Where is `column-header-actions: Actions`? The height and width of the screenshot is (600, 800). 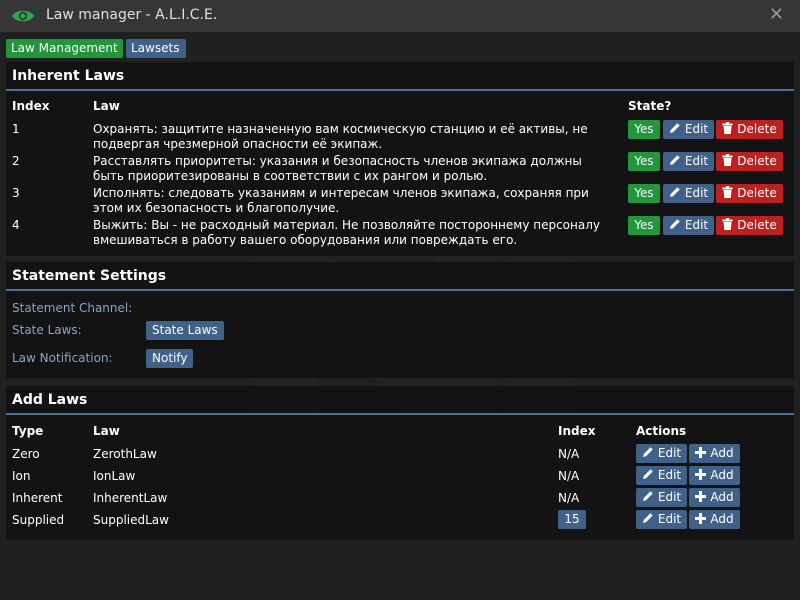 column-header-actions: Actions is located at coordinates (661, 431).